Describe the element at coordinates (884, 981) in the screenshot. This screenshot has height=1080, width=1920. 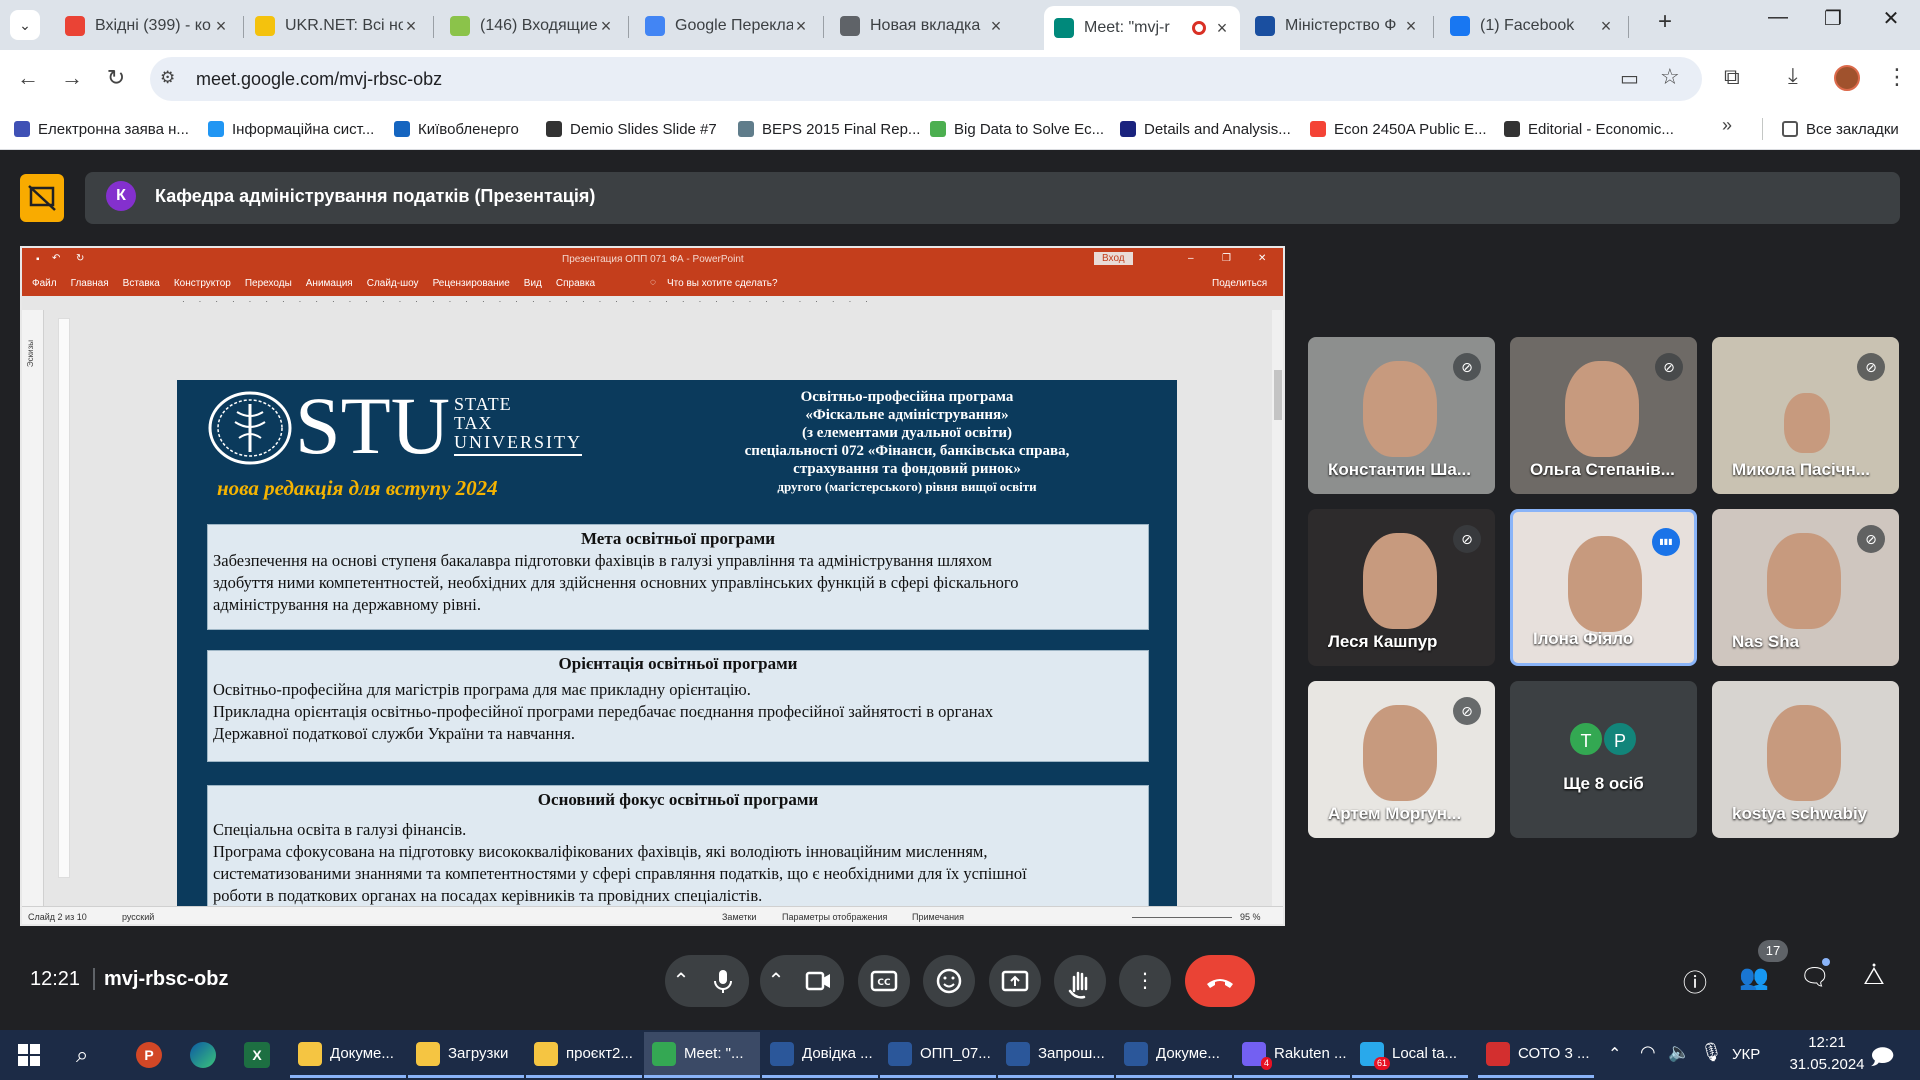
I see `captions-button: CC` at that location.